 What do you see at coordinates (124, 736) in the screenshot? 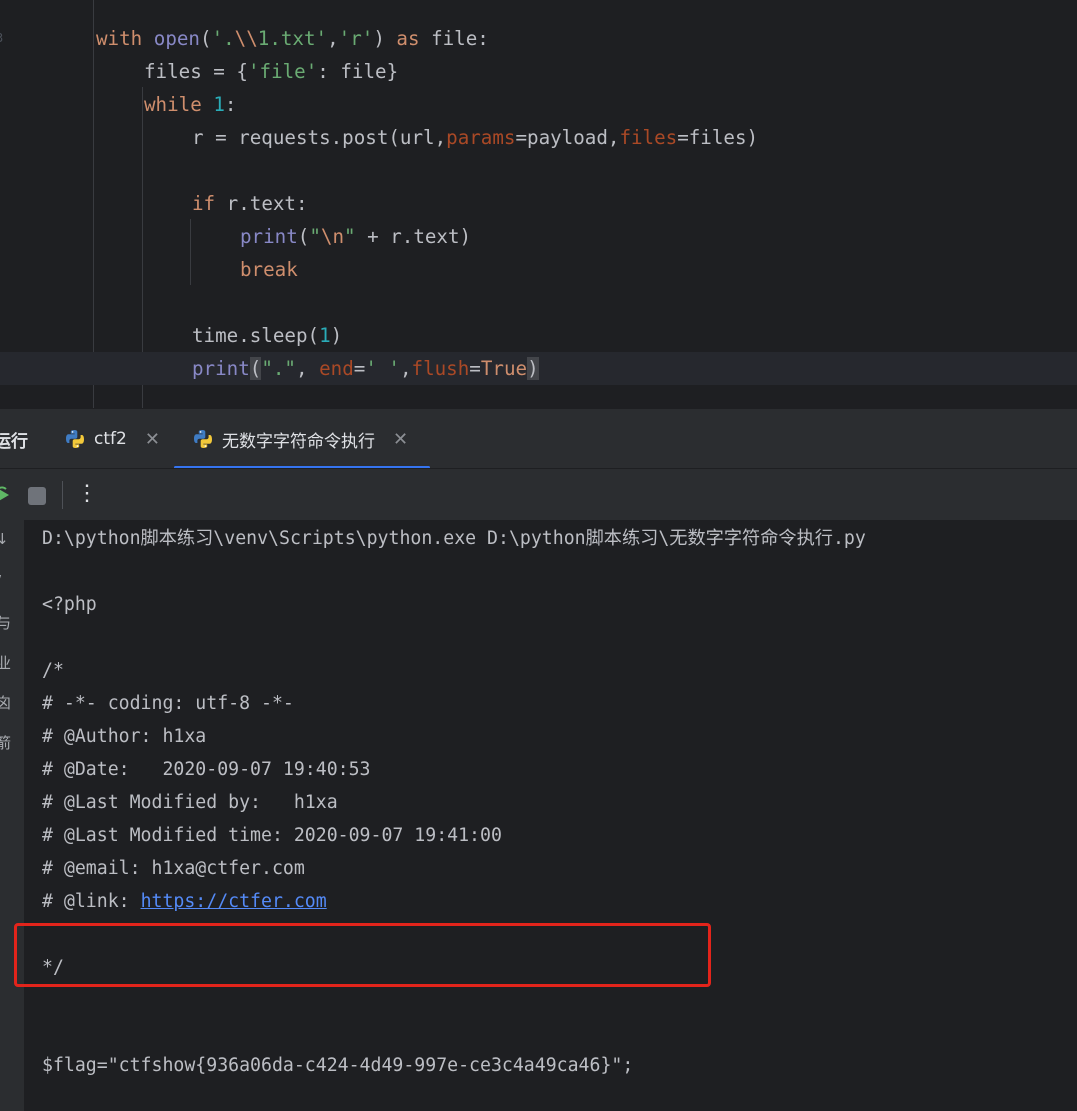
I see `console-line: # @Author: h1xa` at bounding box center [124, 736].